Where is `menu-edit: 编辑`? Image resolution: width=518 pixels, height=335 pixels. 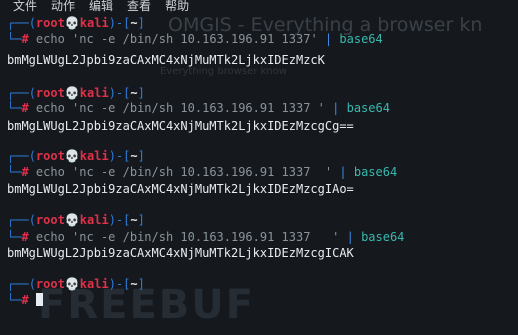 menu-edit: 编辑 is located at coordinates (101, 7).